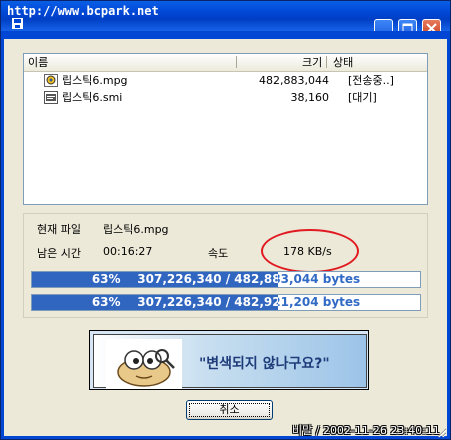 The image size is (451, 440). What do you see at coordinates (225, 97) in the screenshot?
I see `list-item: 립스틱6.smi 38,160 [대기]` at bounding box center [225, 97].